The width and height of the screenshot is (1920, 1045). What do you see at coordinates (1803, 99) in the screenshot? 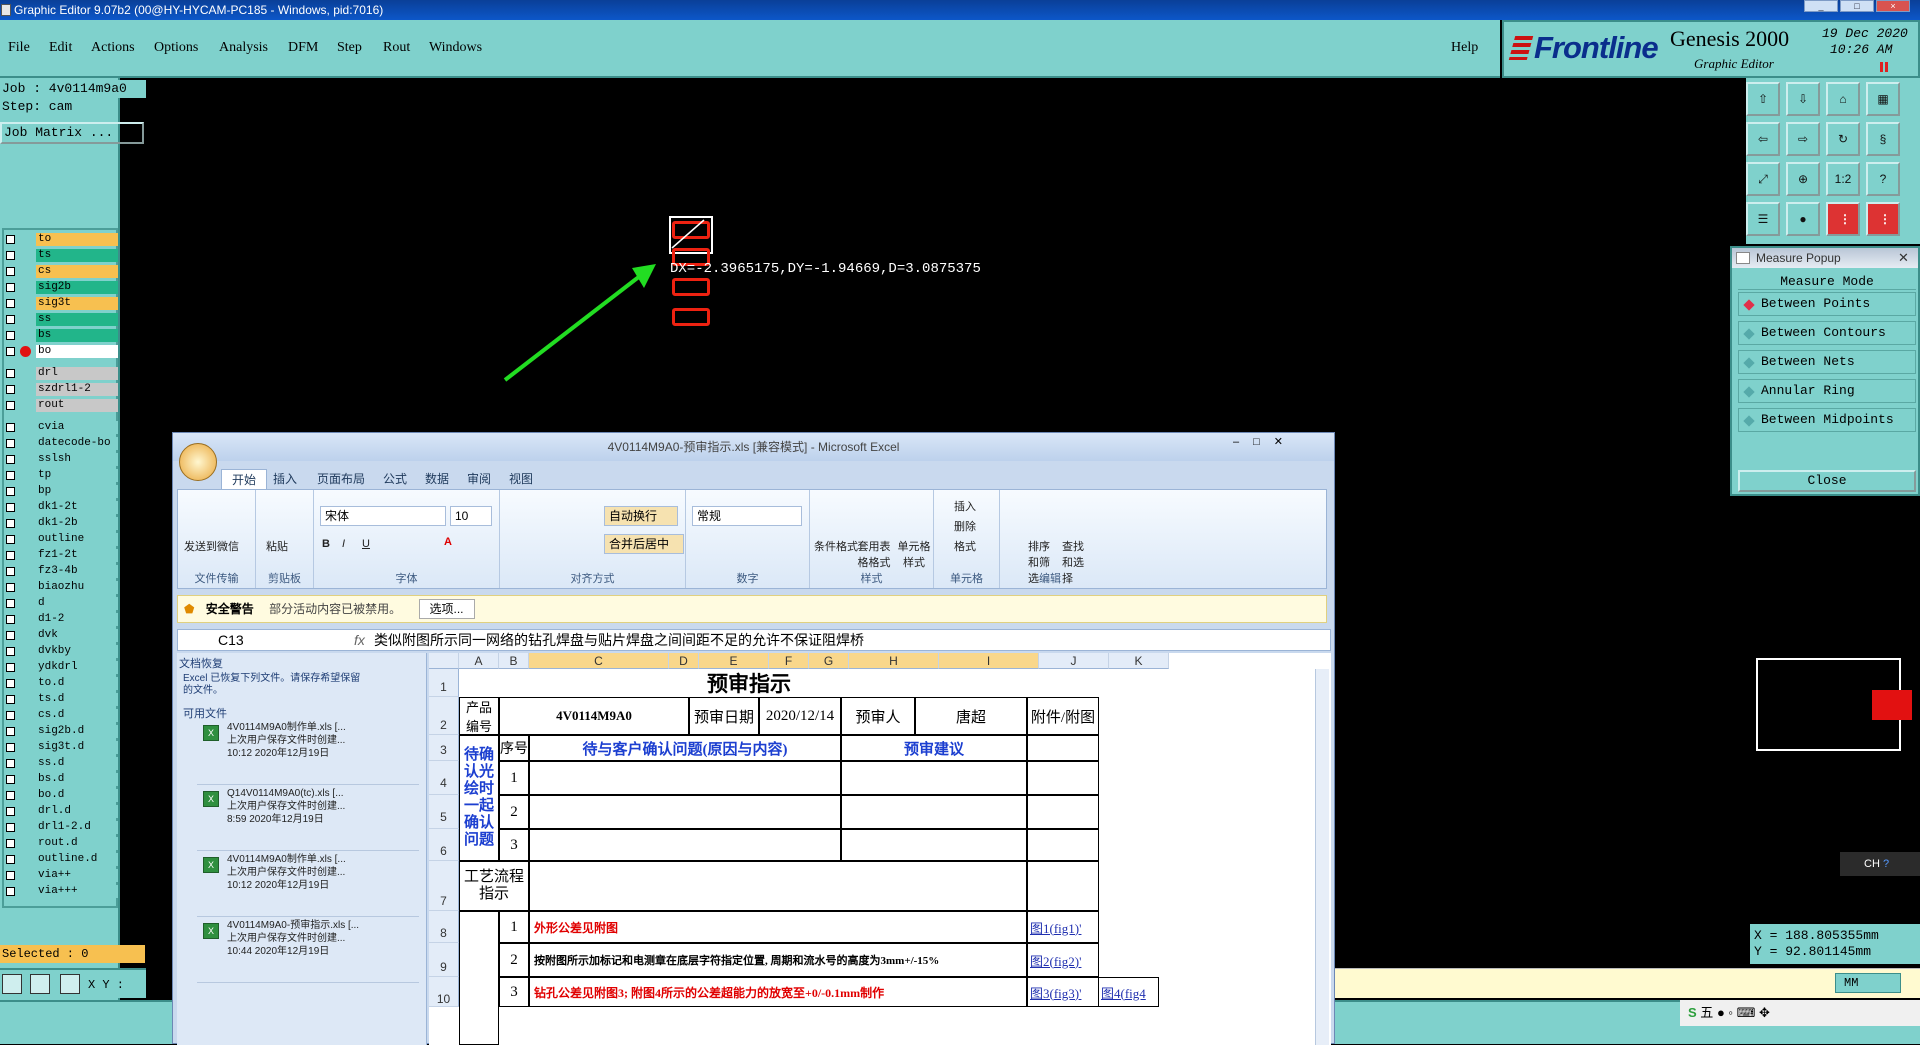
I see `tool-icon: ⇩` at bounding box center [1803, 99].